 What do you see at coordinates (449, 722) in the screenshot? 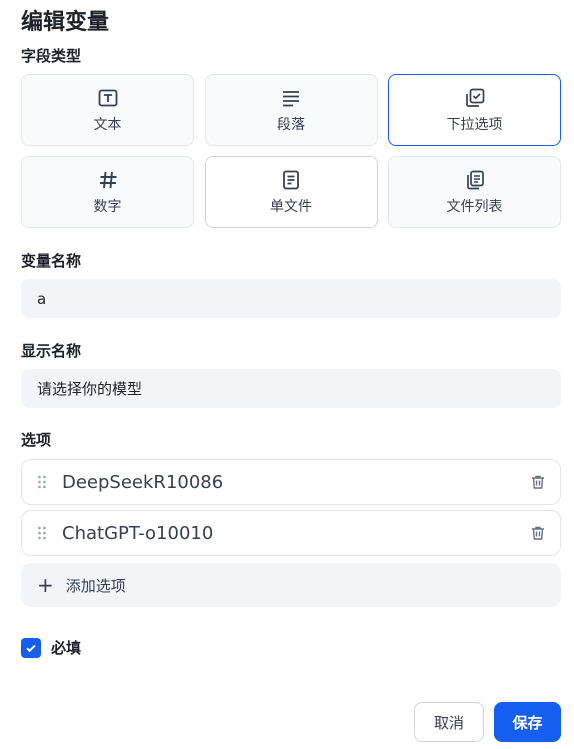
I see `cancel-button: 取消` at bounding box center [449, 722].